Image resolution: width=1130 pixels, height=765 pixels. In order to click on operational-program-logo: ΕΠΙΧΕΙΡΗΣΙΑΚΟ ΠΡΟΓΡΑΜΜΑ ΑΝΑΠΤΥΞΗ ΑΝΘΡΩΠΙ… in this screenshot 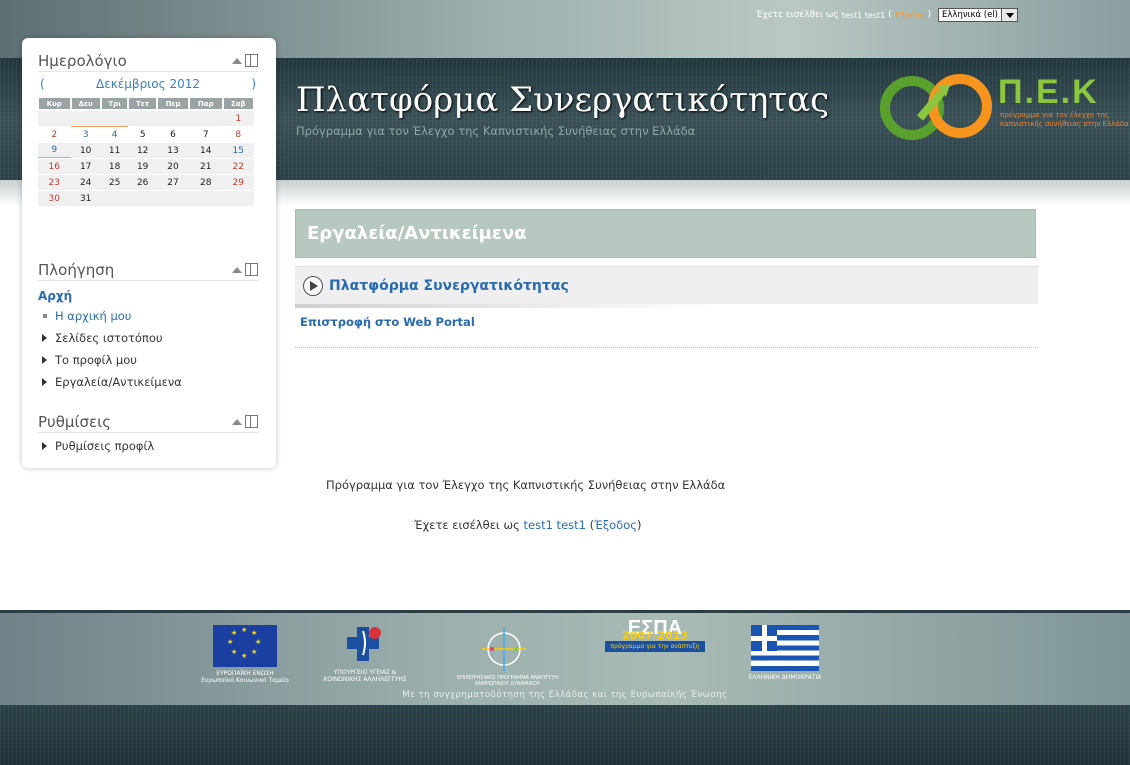, I will do `click(507, 656)`.